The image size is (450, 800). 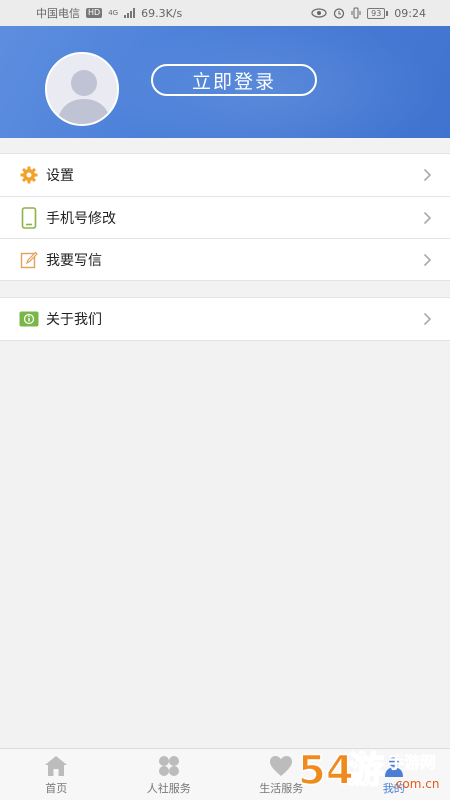 What do you see at coordinates (281, 766) in the screenshot?
I see `heart-icon` at bounding box center [281, 766].